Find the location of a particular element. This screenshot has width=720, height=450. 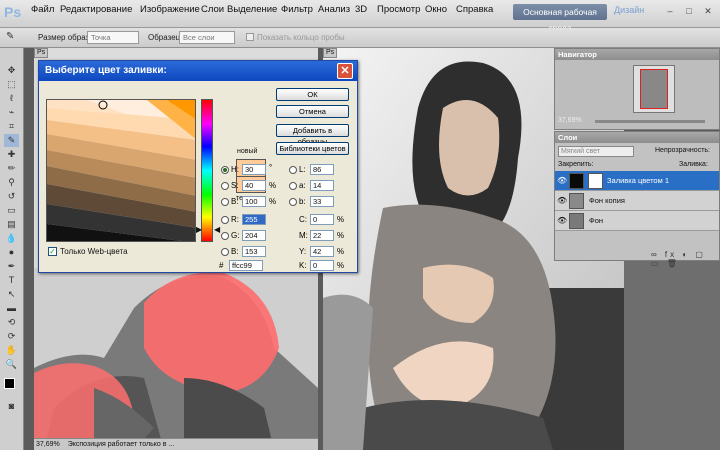

minimize-icon: – is located at coordinates (670, 11).